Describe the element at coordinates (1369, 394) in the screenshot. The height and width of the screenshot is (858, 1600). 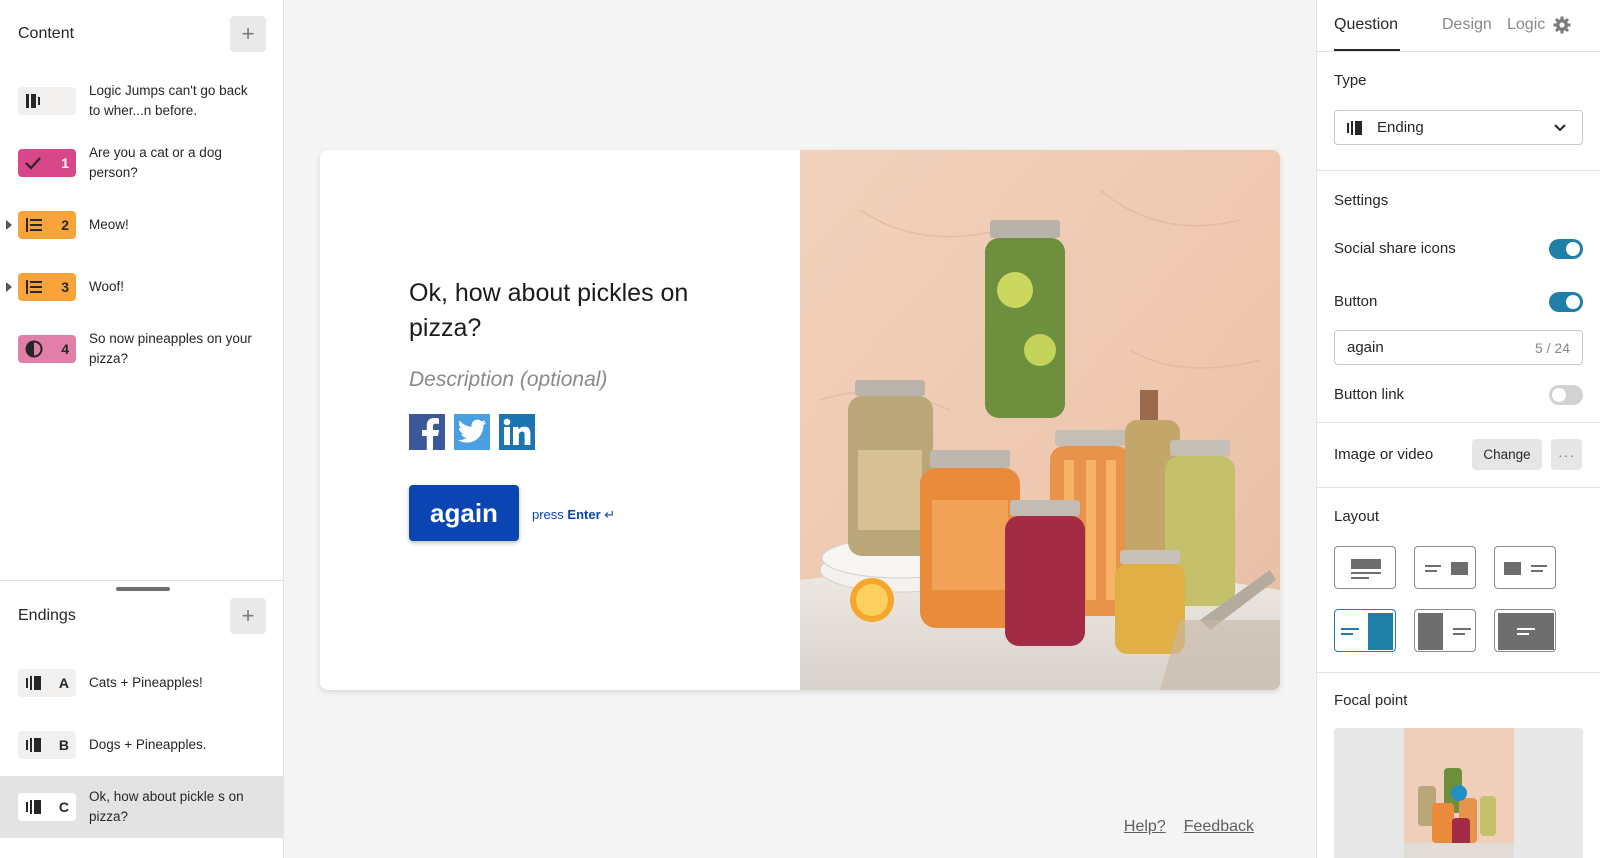
I see `button-link-label: Button link` at that location.